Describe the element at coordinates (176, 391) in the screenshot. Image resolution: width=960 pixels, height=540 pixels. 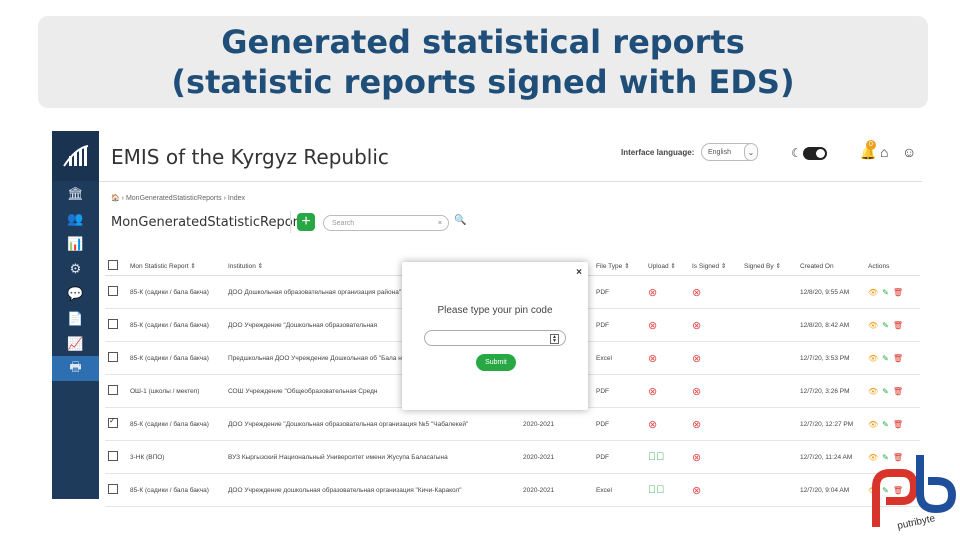
I see `report-cell: ОШ-1 (школы / мектеп)` at that location.